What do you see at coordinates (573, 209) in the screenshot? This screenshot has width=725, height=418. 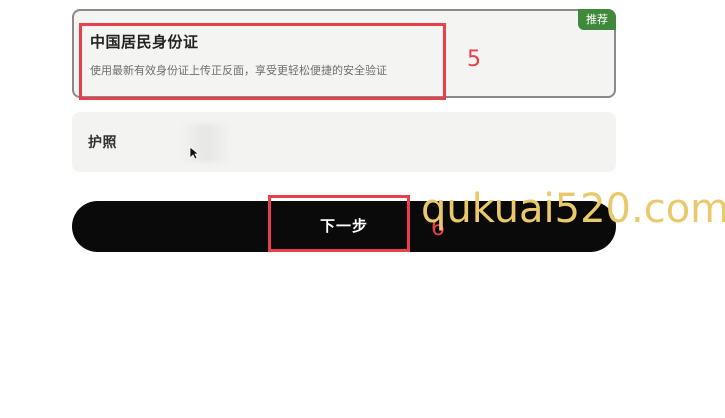 I see `watermark-text: qukuai520.com` at bounding box center [573, 209].